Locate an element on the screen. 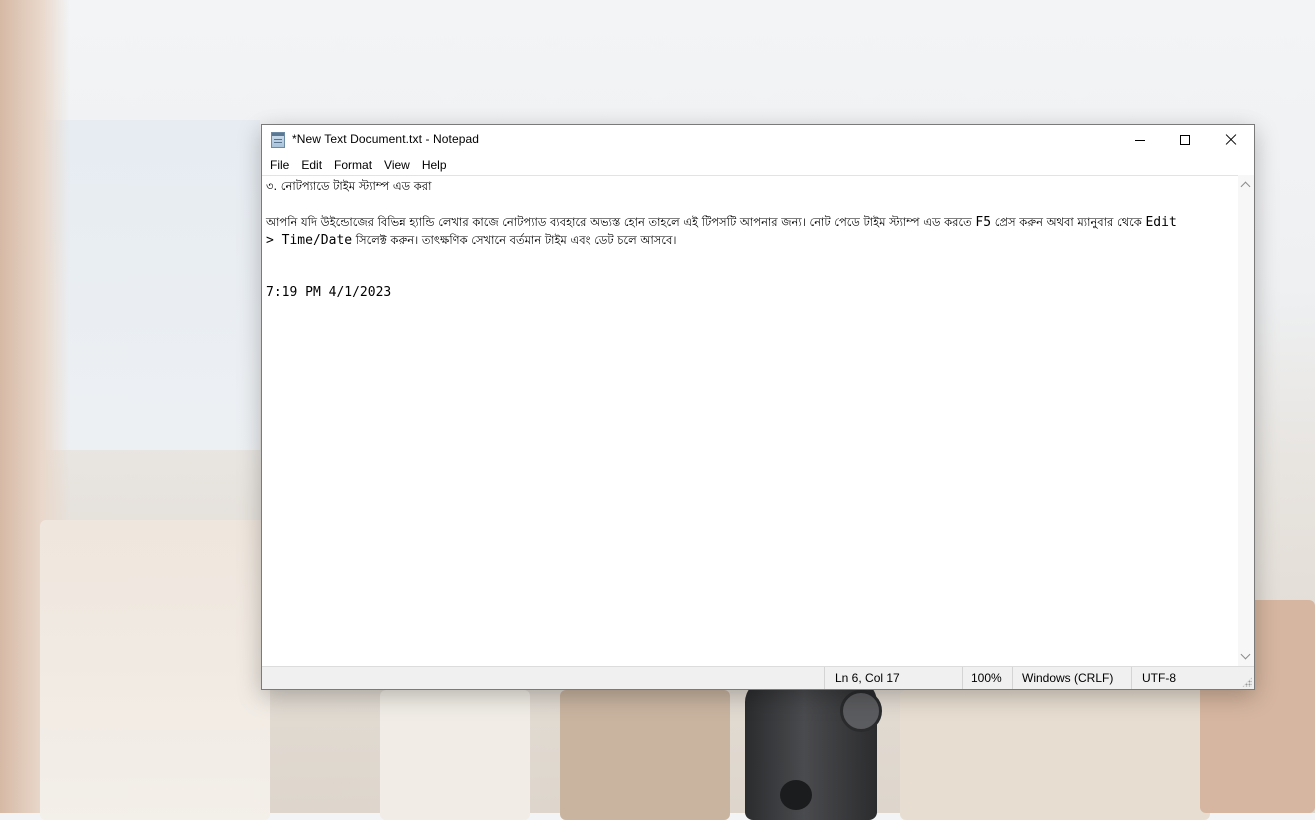 The width and height of the screenshot is (1315, 820). line-text: প্রেস করুন অথবা ম্যানুবার থেকে is located at coordinates (1068, 222).